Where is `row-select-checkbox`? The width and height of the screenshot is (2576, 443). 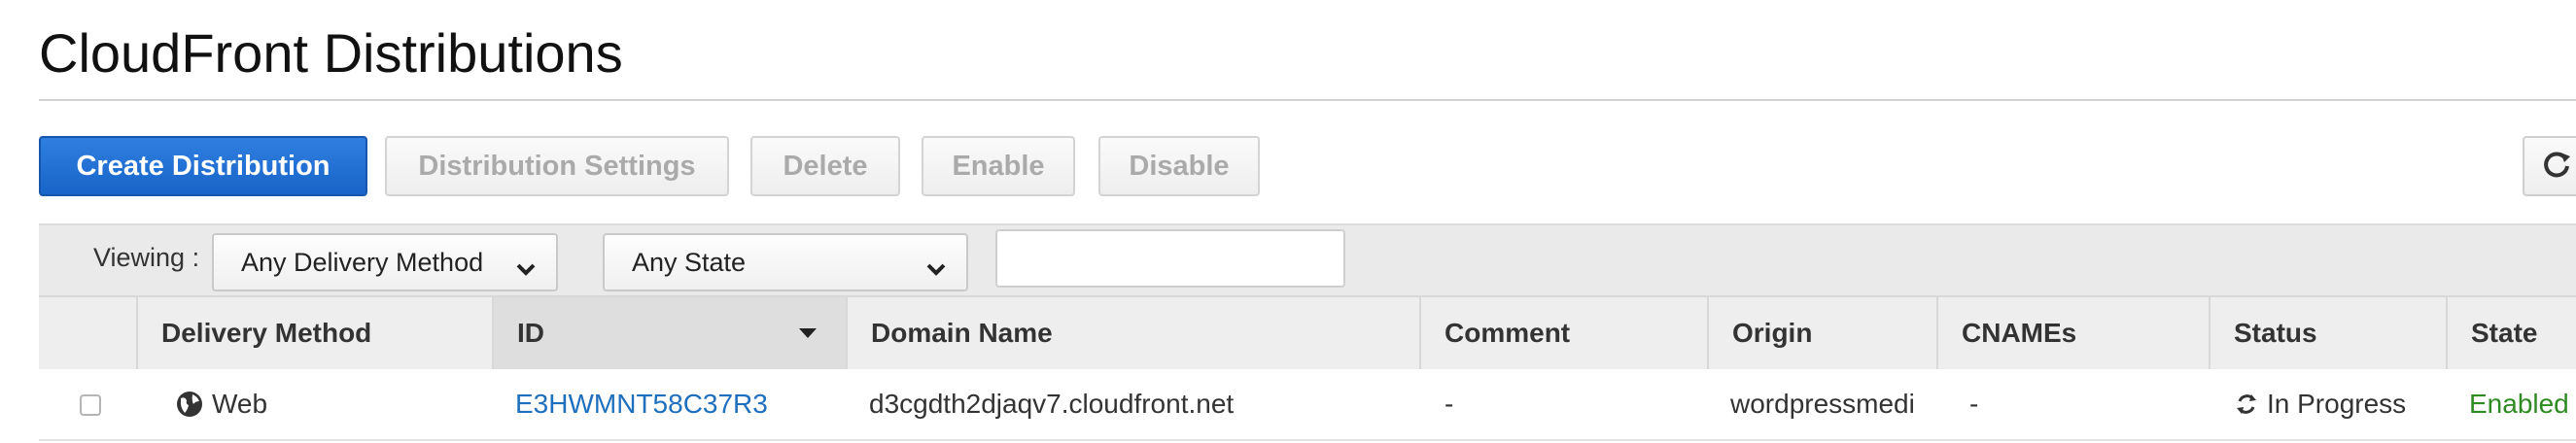 row-select-checkbox is located at coordinates (90, 405).